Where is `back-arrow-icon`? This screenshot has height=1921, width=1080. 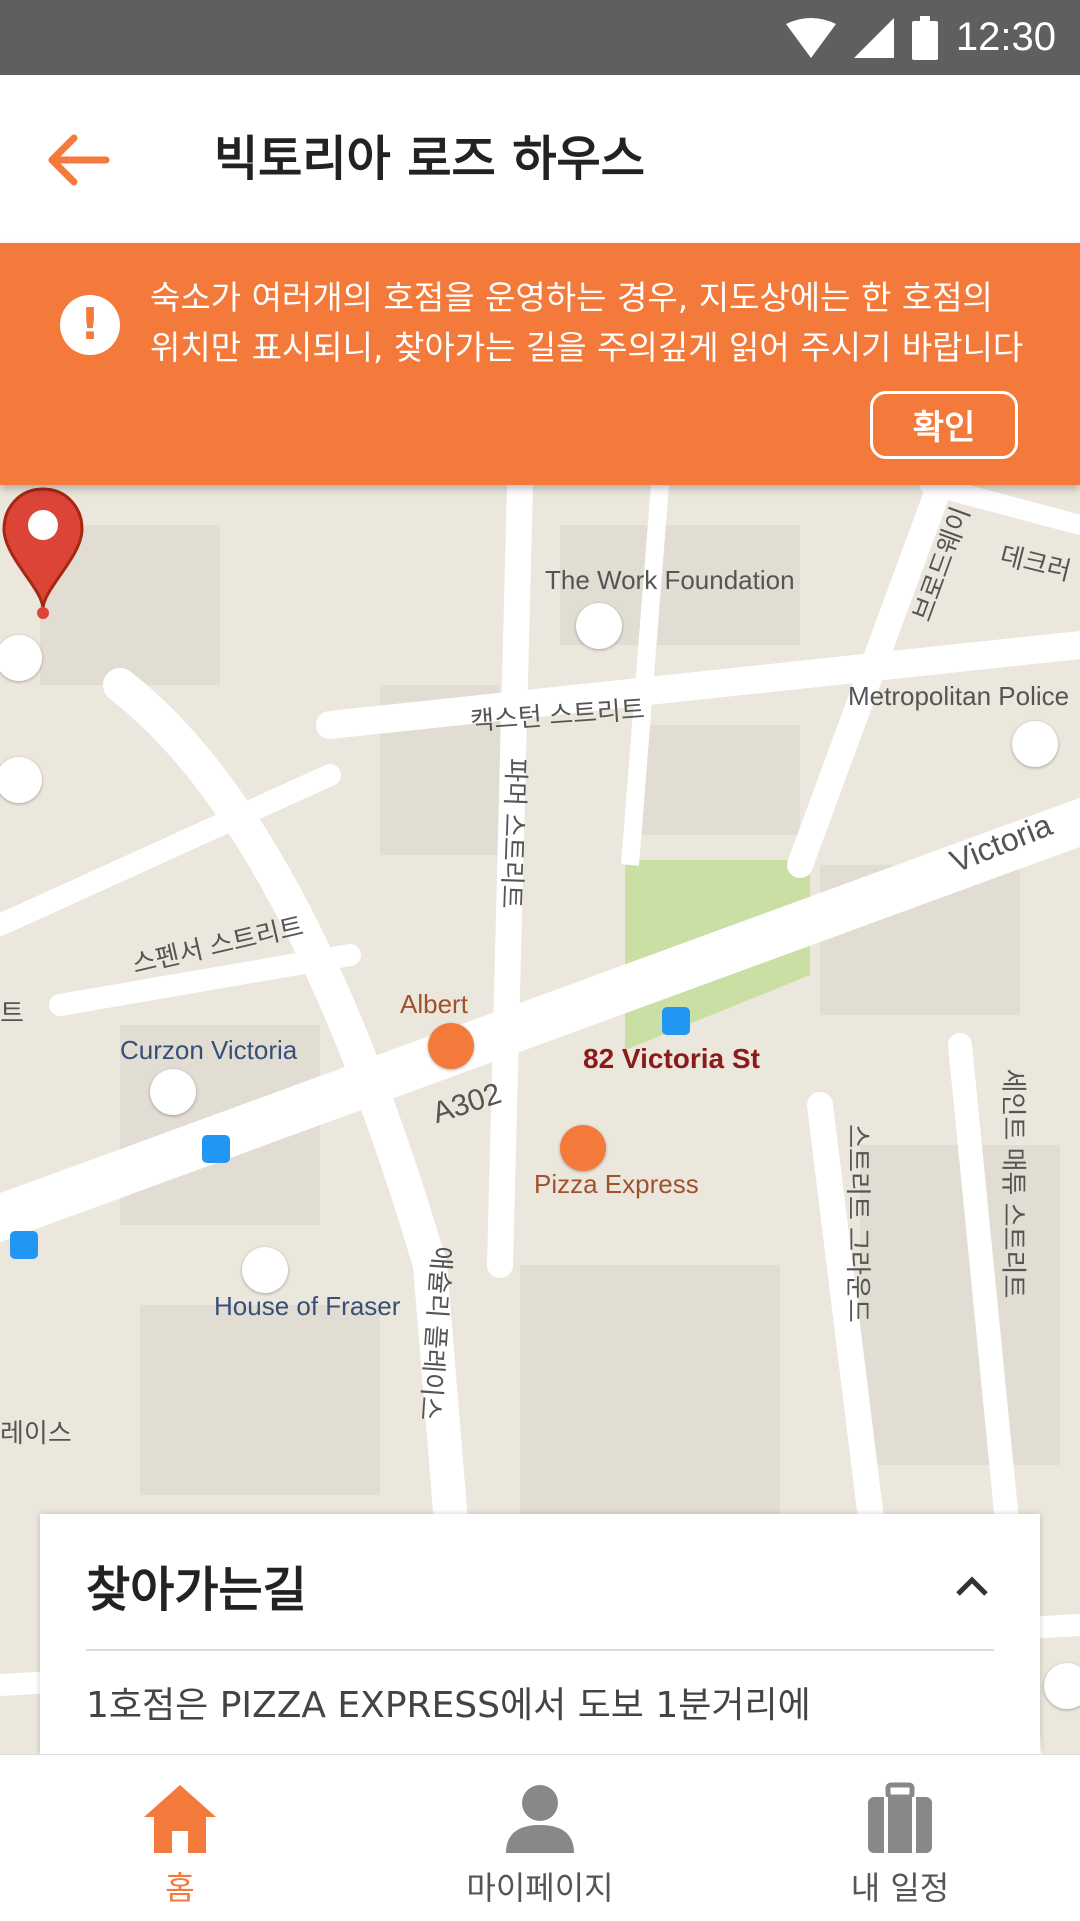
back-arrow-icon is located at coordinates (79, 160).